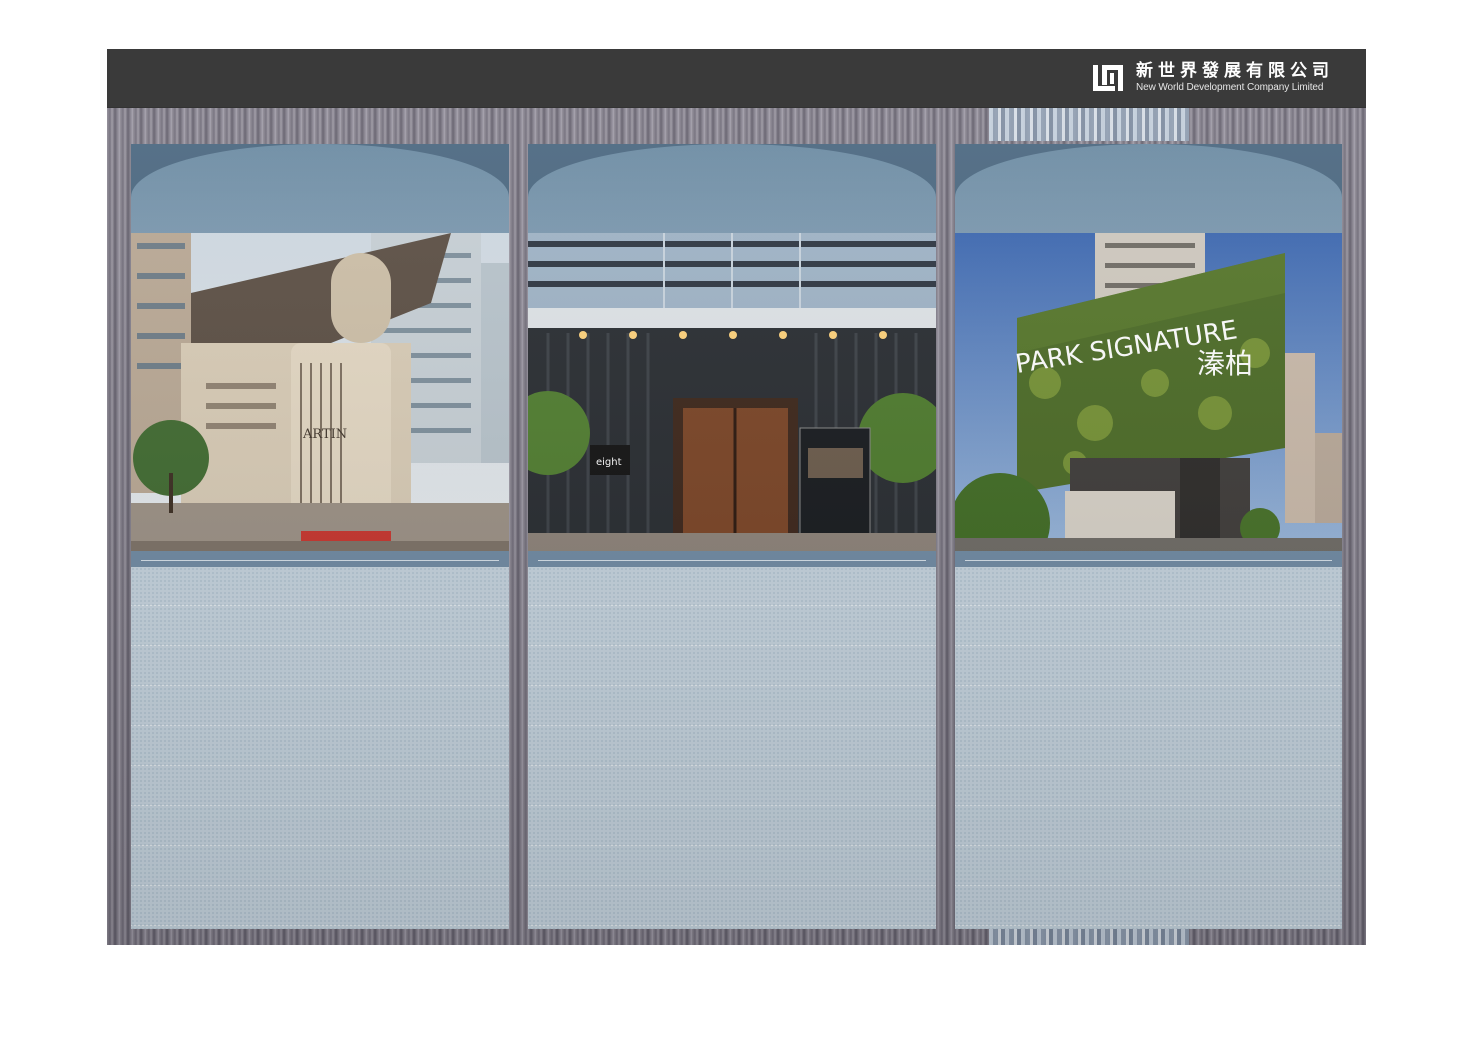  Describe the element at coordinates (609, 462) in the screenshot. I see `svg-text: eight` at that location.